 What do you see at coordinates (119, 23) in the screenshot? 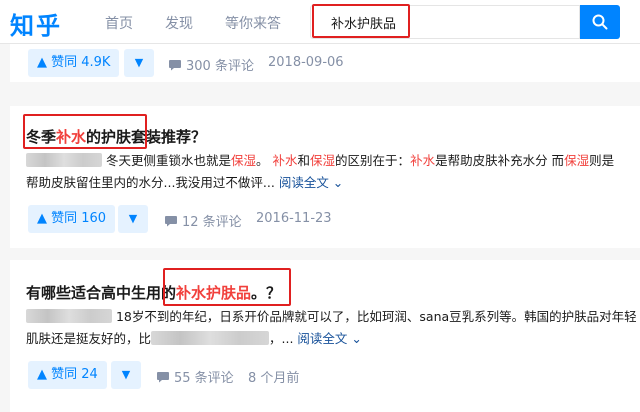
I see `nav-home: 首页` at bounding box center [119, 23].